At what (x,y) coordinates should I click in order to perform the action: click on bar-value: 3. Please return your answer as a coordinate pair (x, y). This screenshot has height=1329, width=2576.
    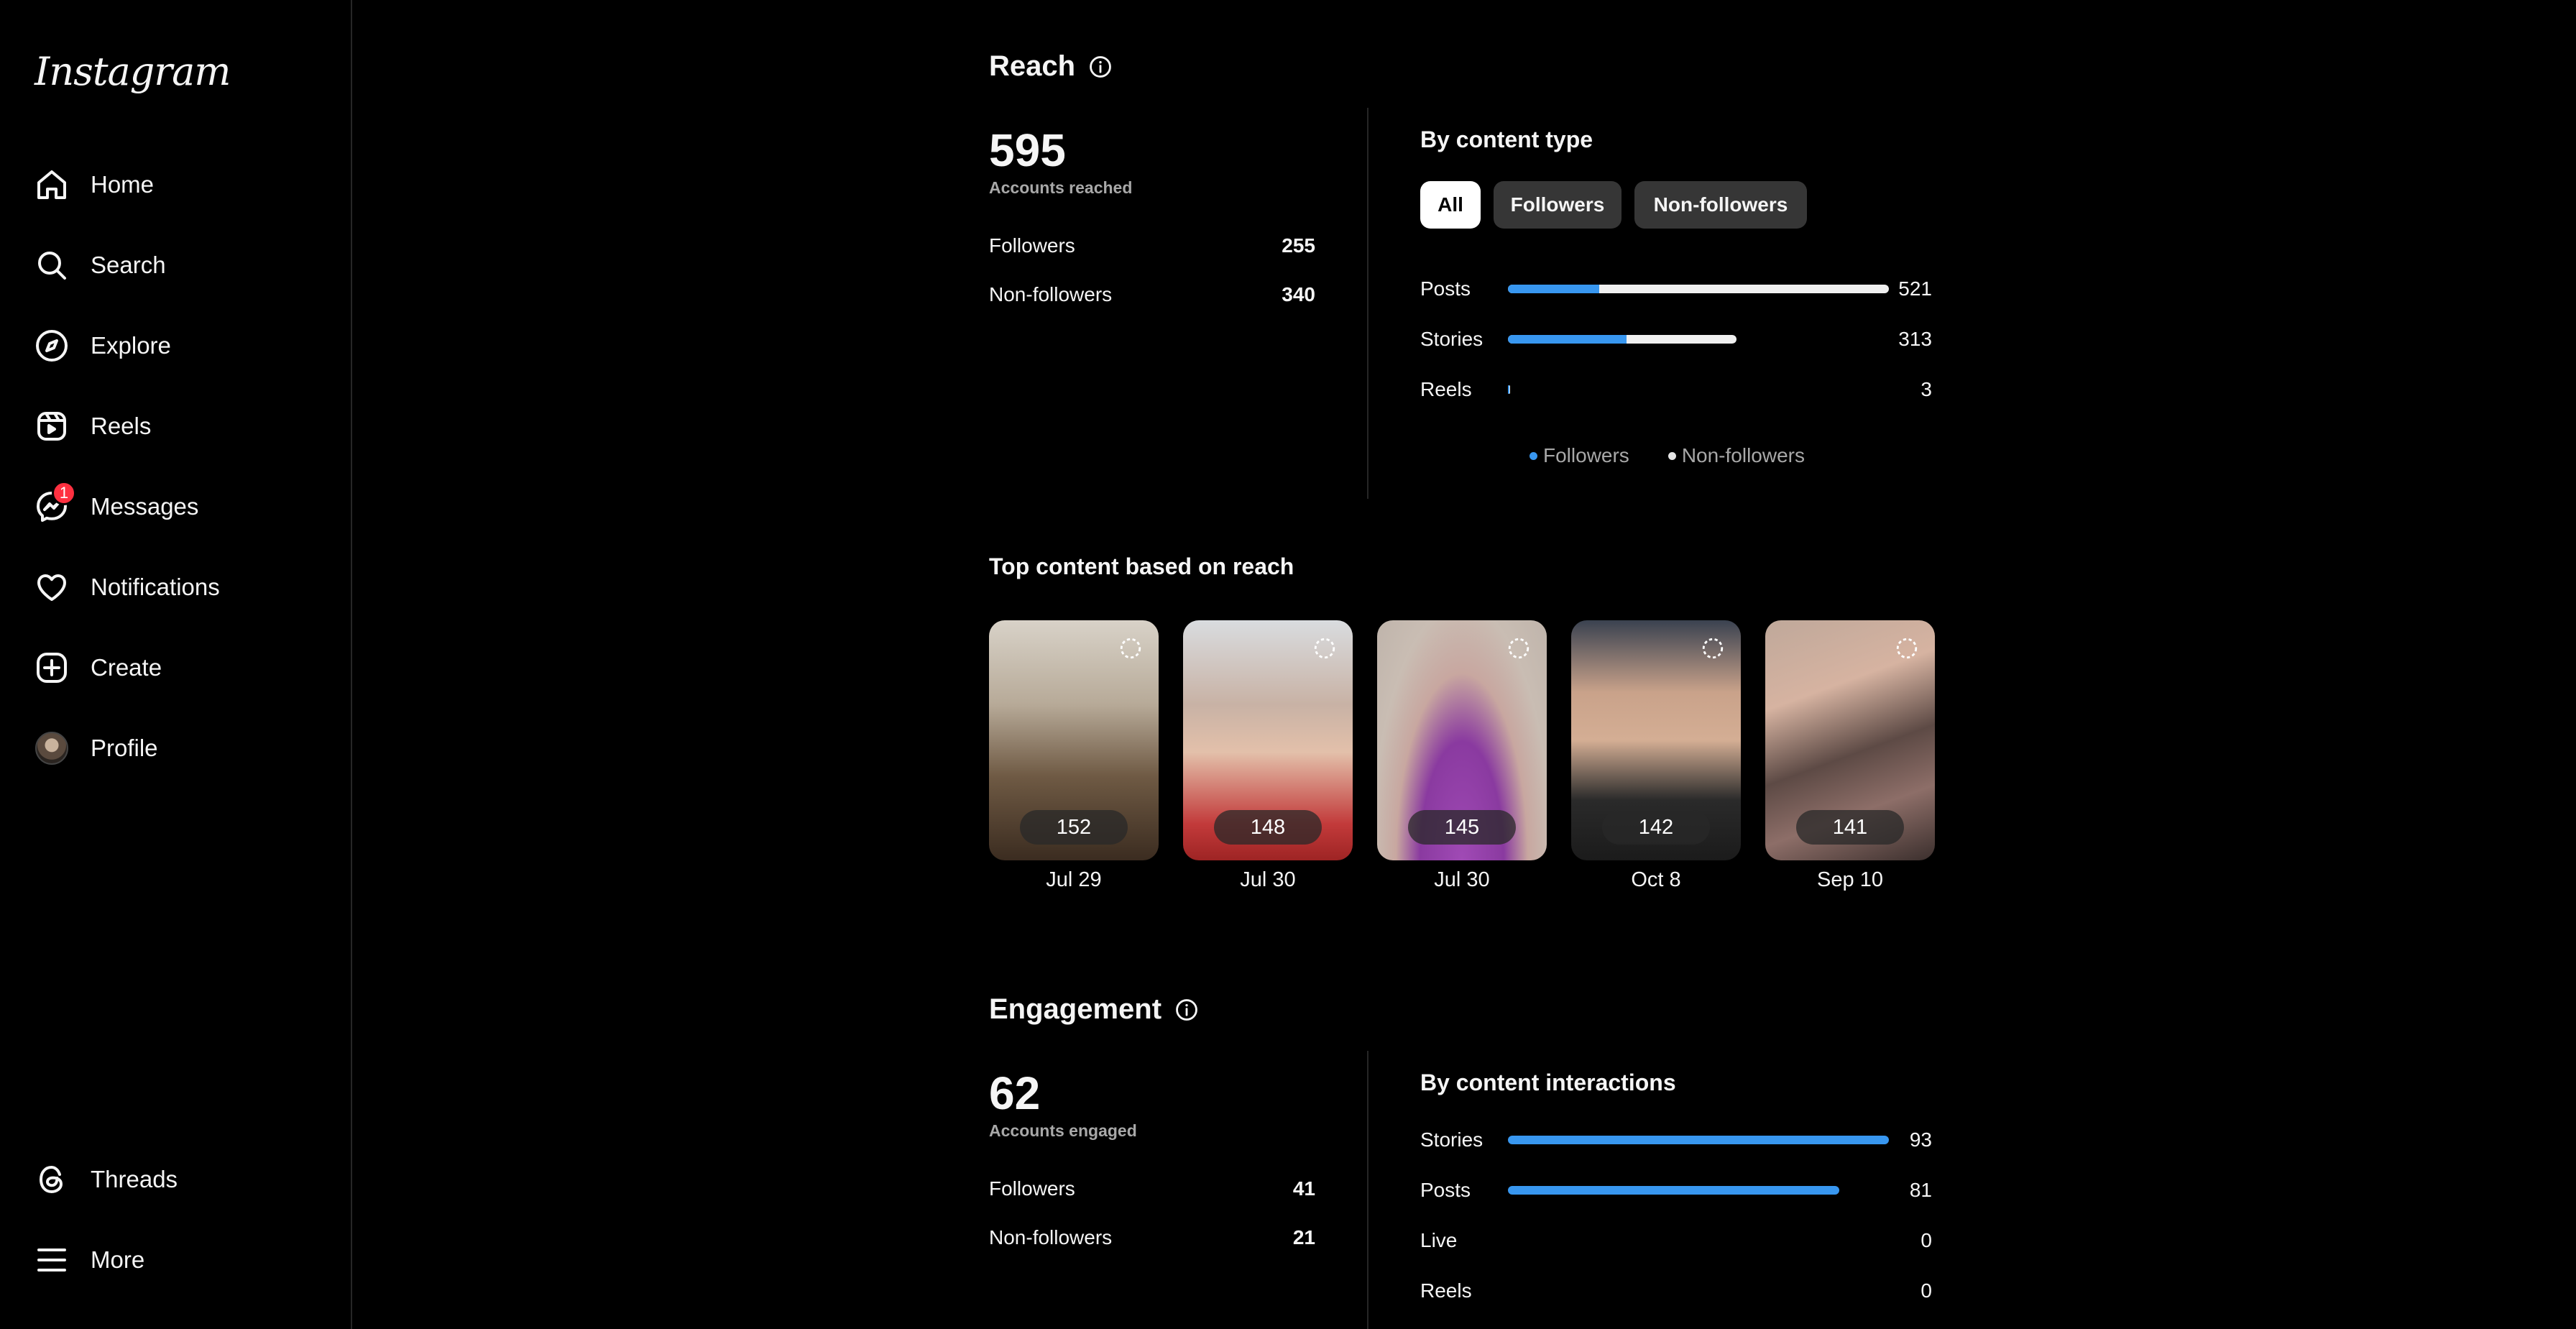
    Looking at the image, I should click on (1926, 389).